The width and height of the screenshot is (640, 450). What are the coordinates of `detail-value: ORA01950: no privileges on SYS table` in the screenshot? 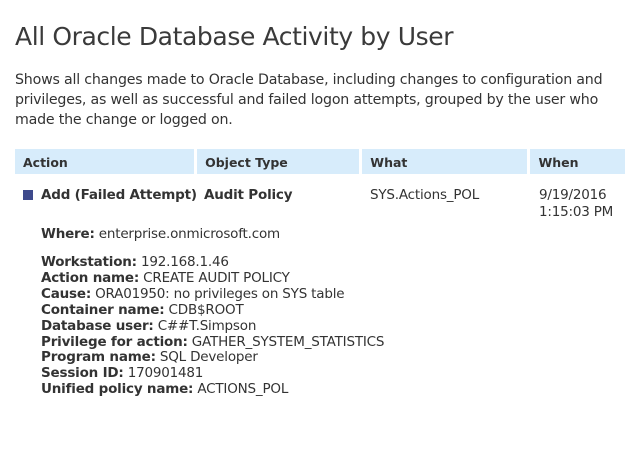 It's located at (220, 293).